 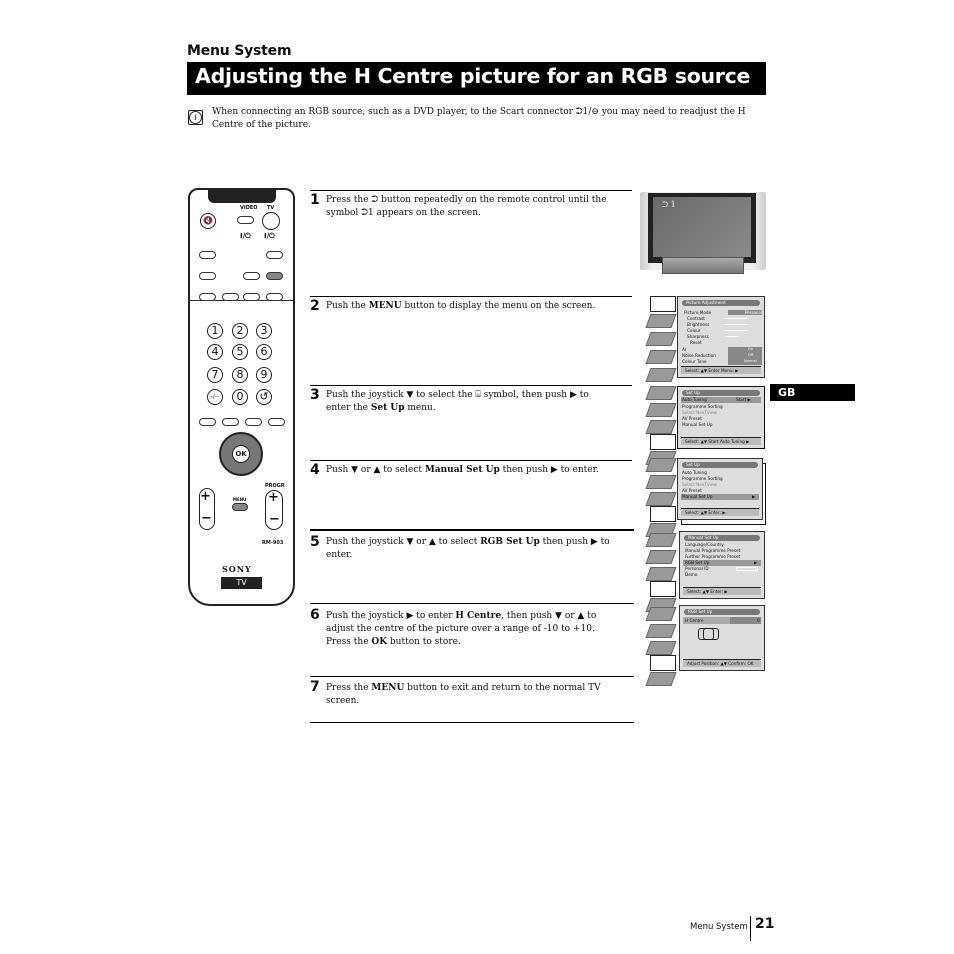 What do you see at coordinates (215, 352) in the screenshot?
I see `digit-4: 4` at bounding box center [215, 352].